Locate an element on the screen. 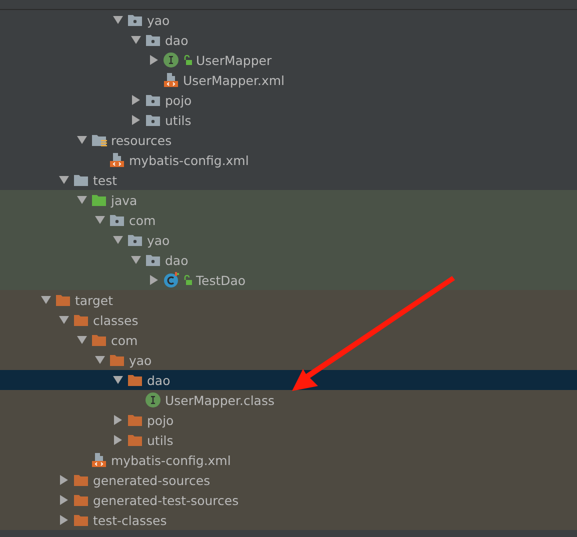 This screenshot has width=577, height=537. tree-row: pojo is located at coordinates (288, 420).